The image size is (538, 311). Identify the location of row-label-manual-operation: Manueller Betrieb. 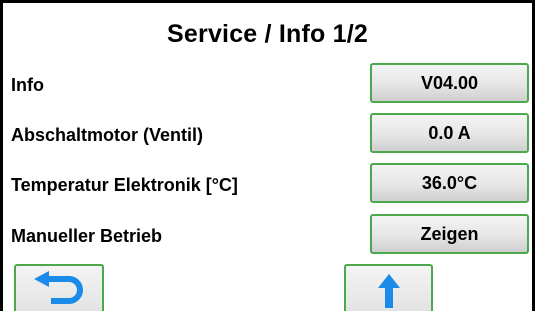
(87, 236).